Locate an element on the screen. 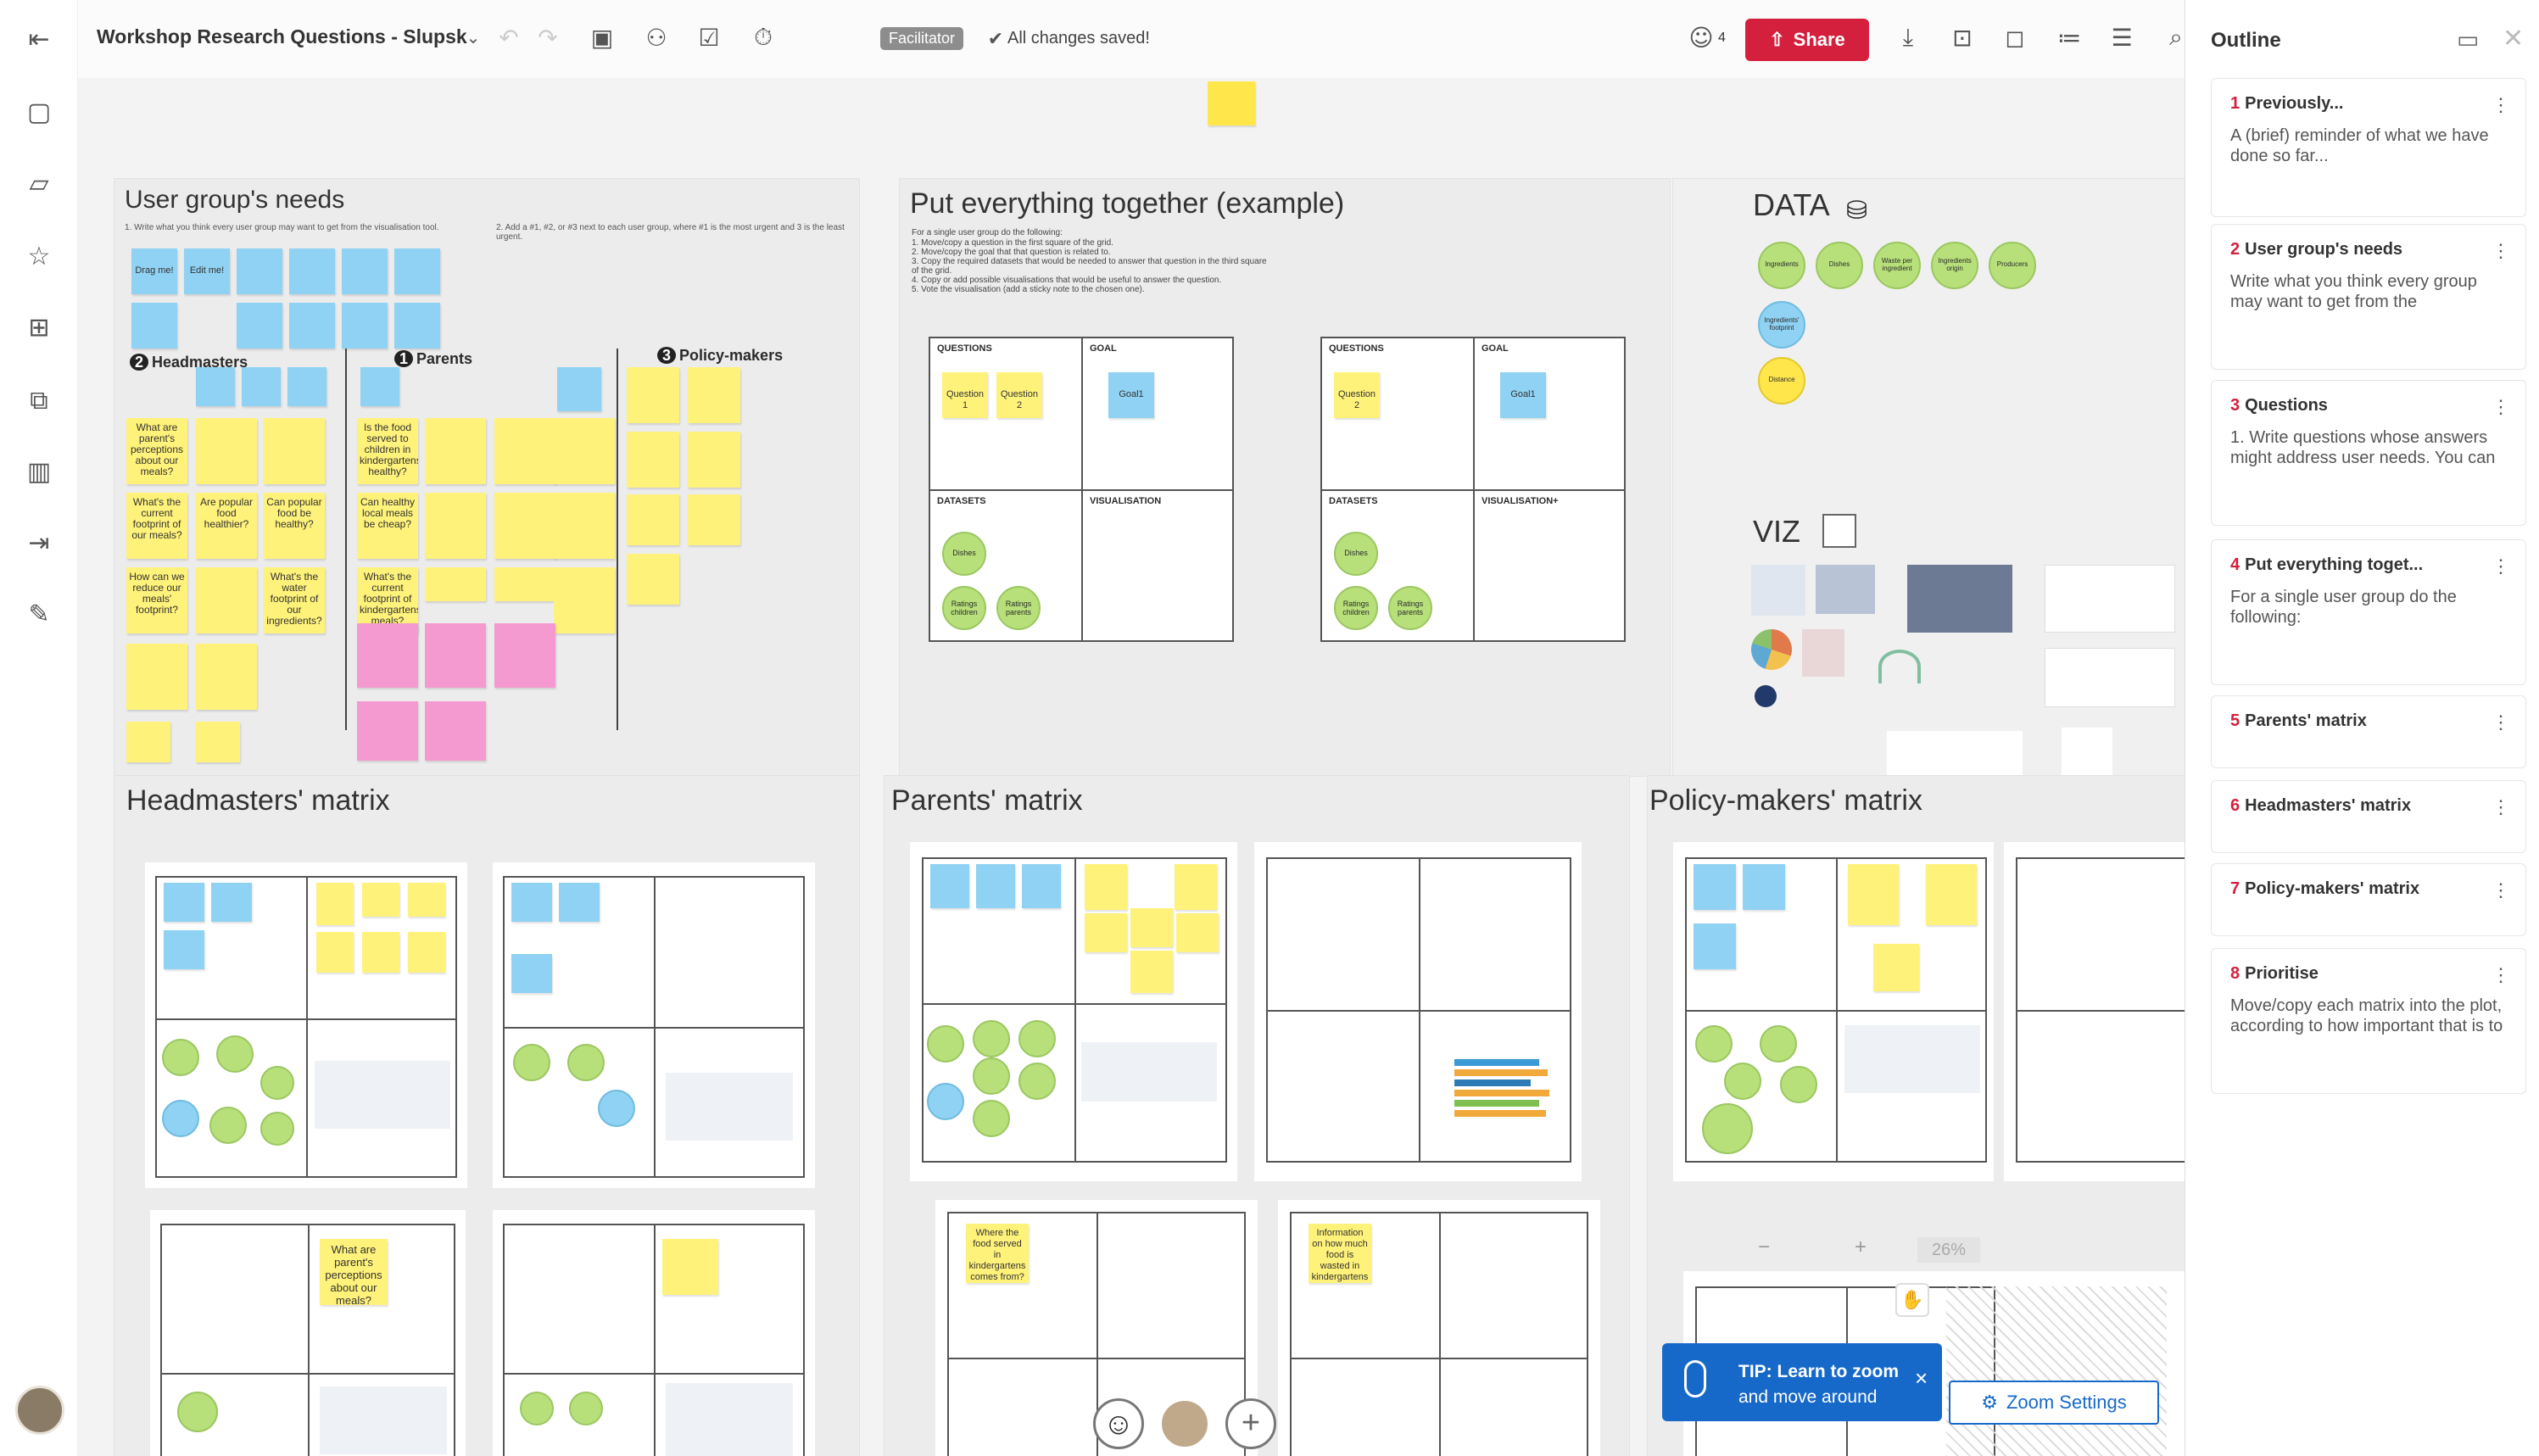 Image resolution: width=2539 pixels, height=1456 pixels. sticky-note: Drag me! is located at coordinates (154, 271).